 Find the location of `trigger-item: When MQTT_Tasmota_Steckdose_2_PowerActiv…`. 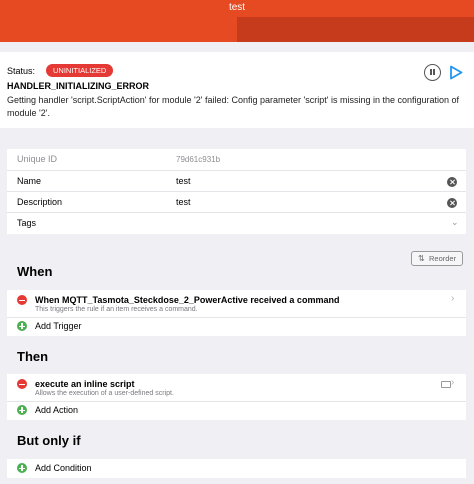

trigger-item: When MQTT_Tasmota_Steckdose_2_PowerActiv… is located at coordinates (236, 303).